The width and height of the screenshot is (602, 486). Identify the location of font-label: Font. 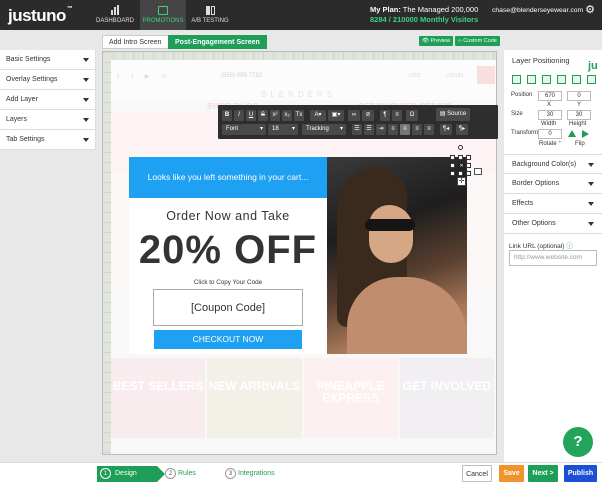
(232, 129).